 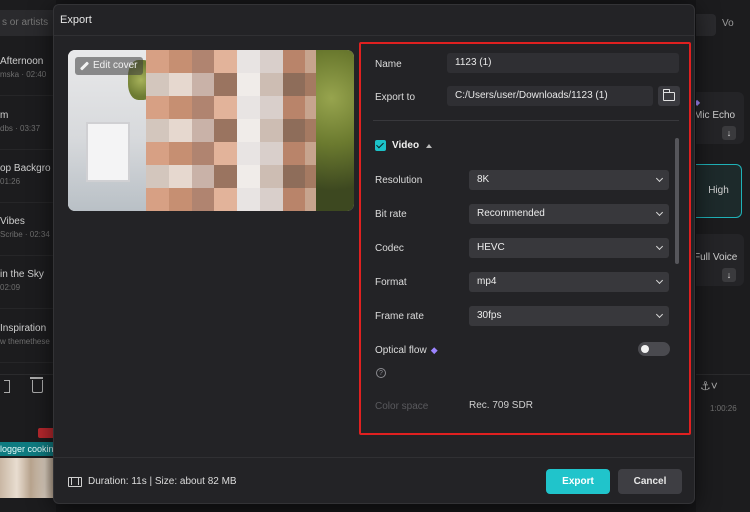 I want to click on browse-folder-button, so click(x=669, y=96).